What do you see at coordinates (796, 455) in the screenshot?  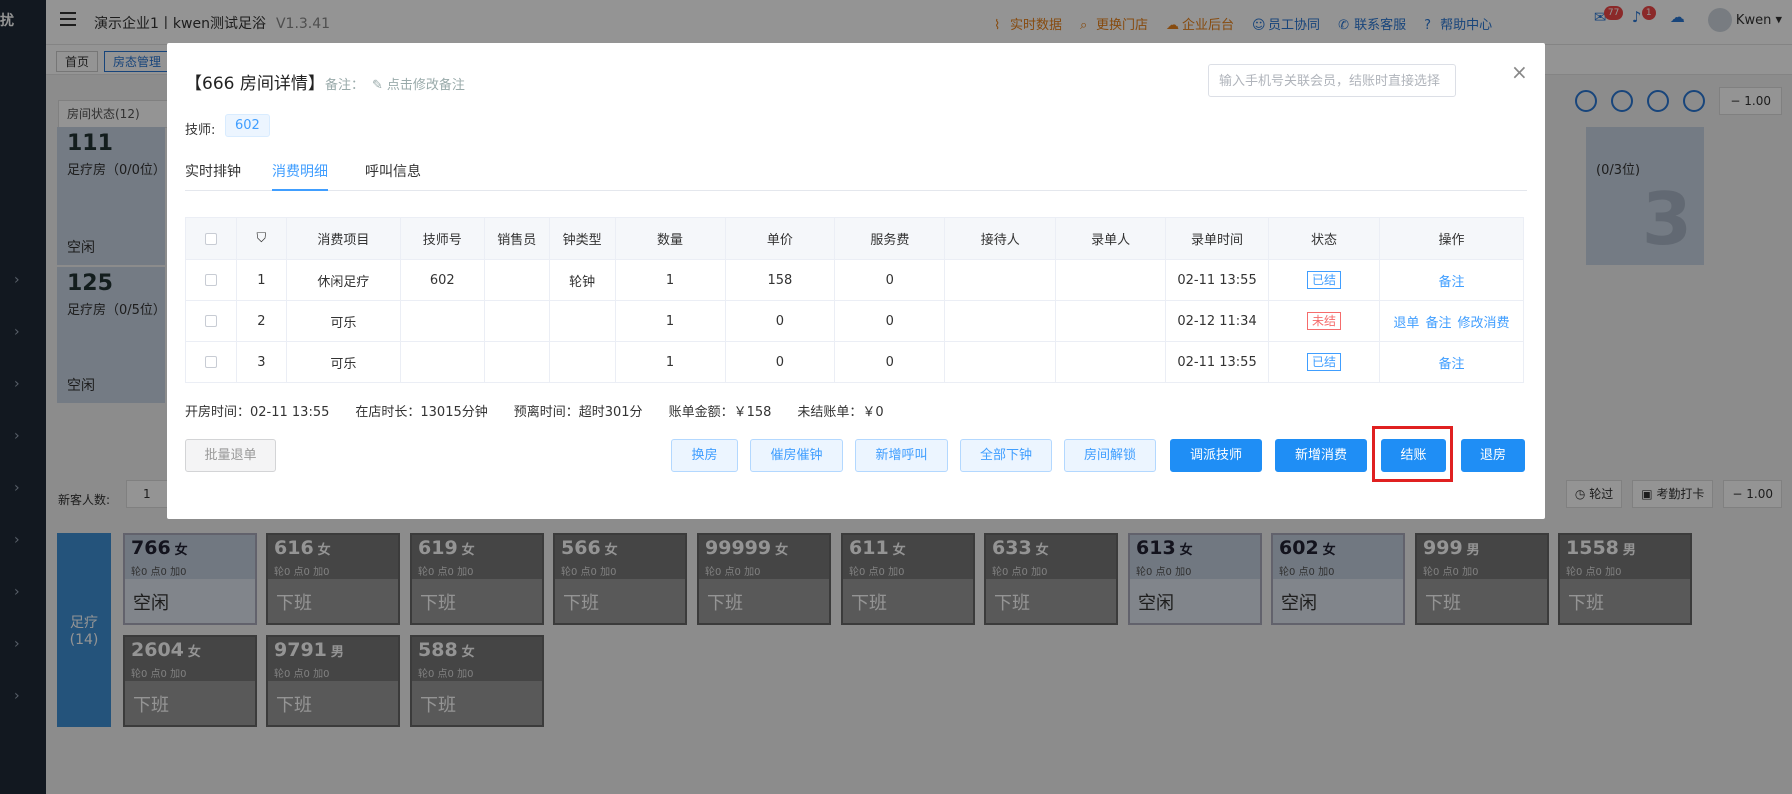 I see `urge-button: 催房催钟` at bounding box center [796, 455].